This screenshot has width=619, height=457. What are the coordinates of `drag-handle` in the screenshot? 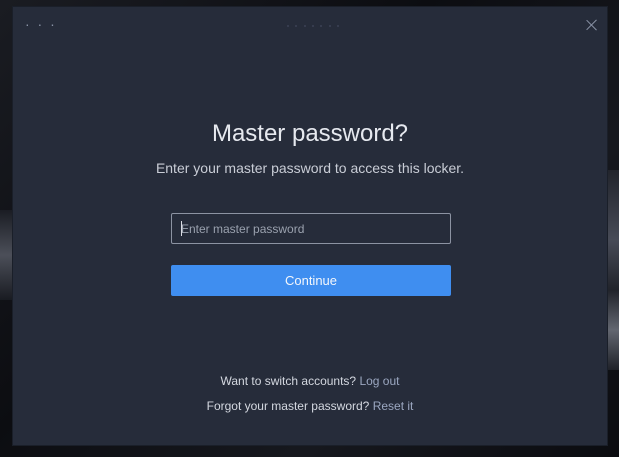 It's located at (313, 27).